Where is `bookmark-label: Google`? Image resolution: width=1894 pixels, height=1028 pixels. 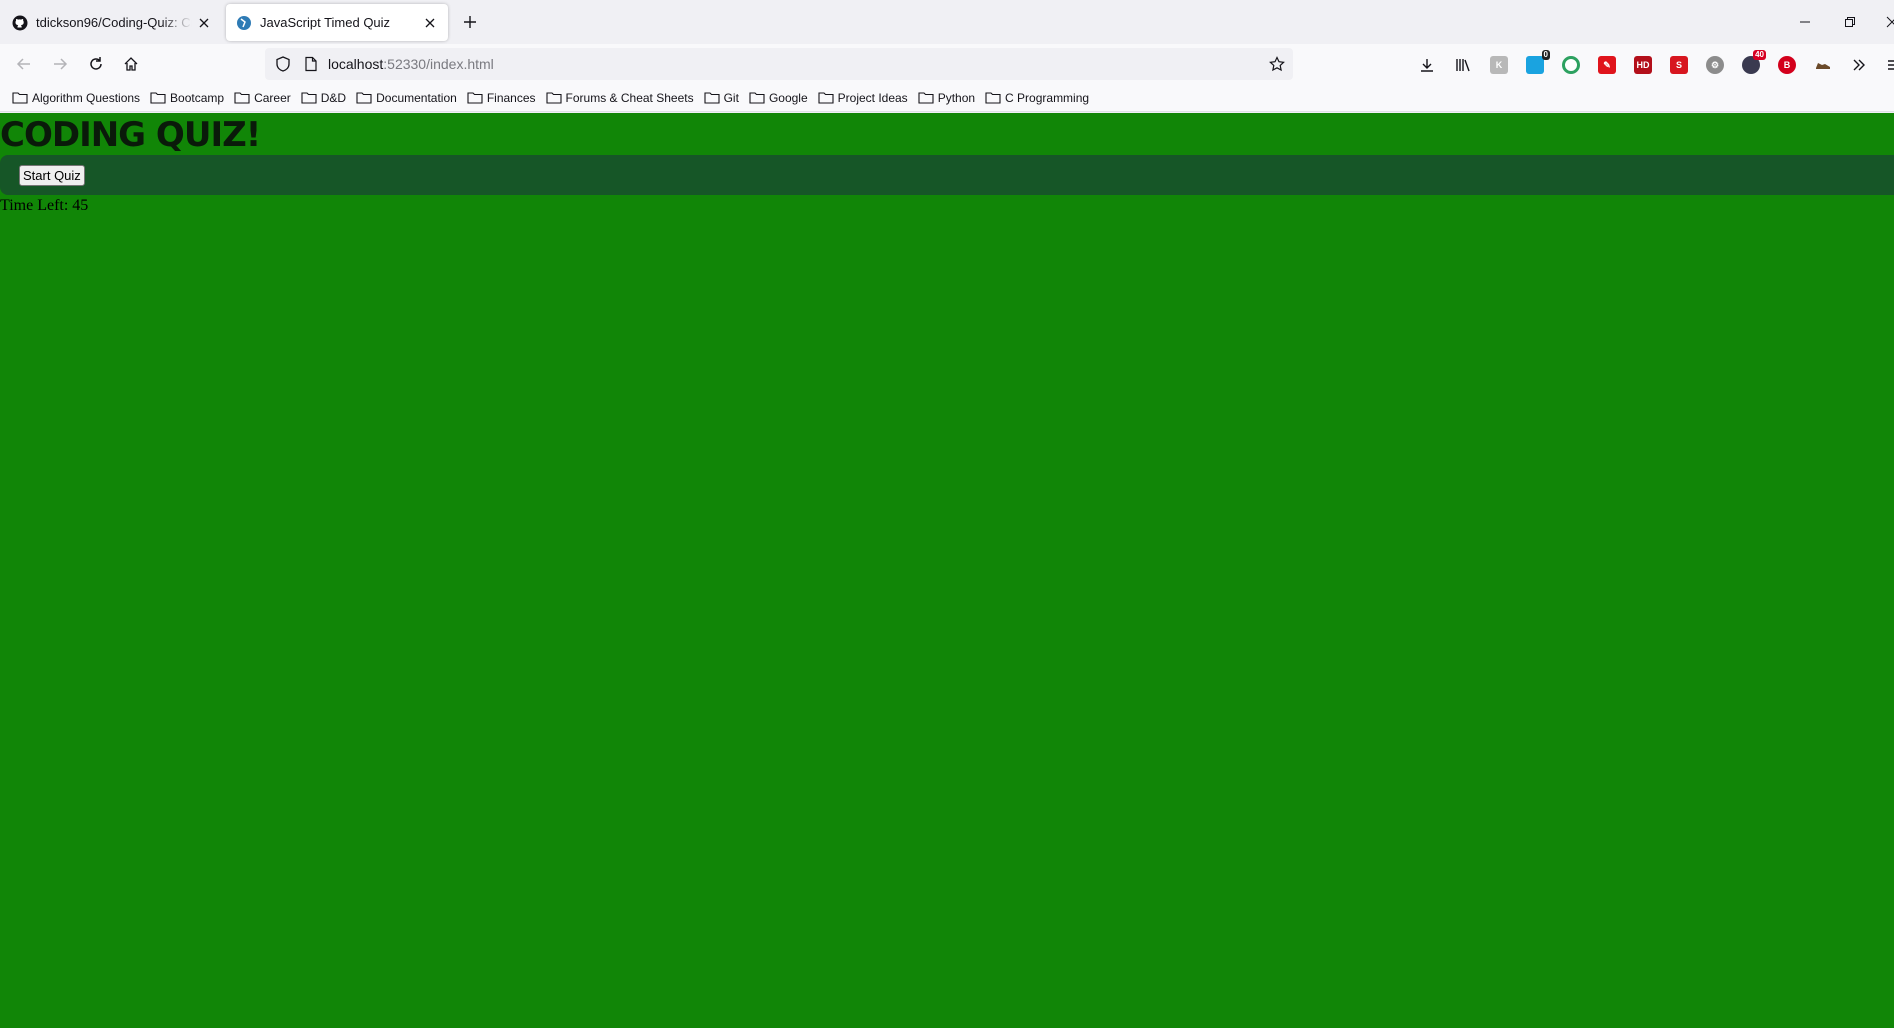 bookmark-label: Google is located at coordinates (788, 97).